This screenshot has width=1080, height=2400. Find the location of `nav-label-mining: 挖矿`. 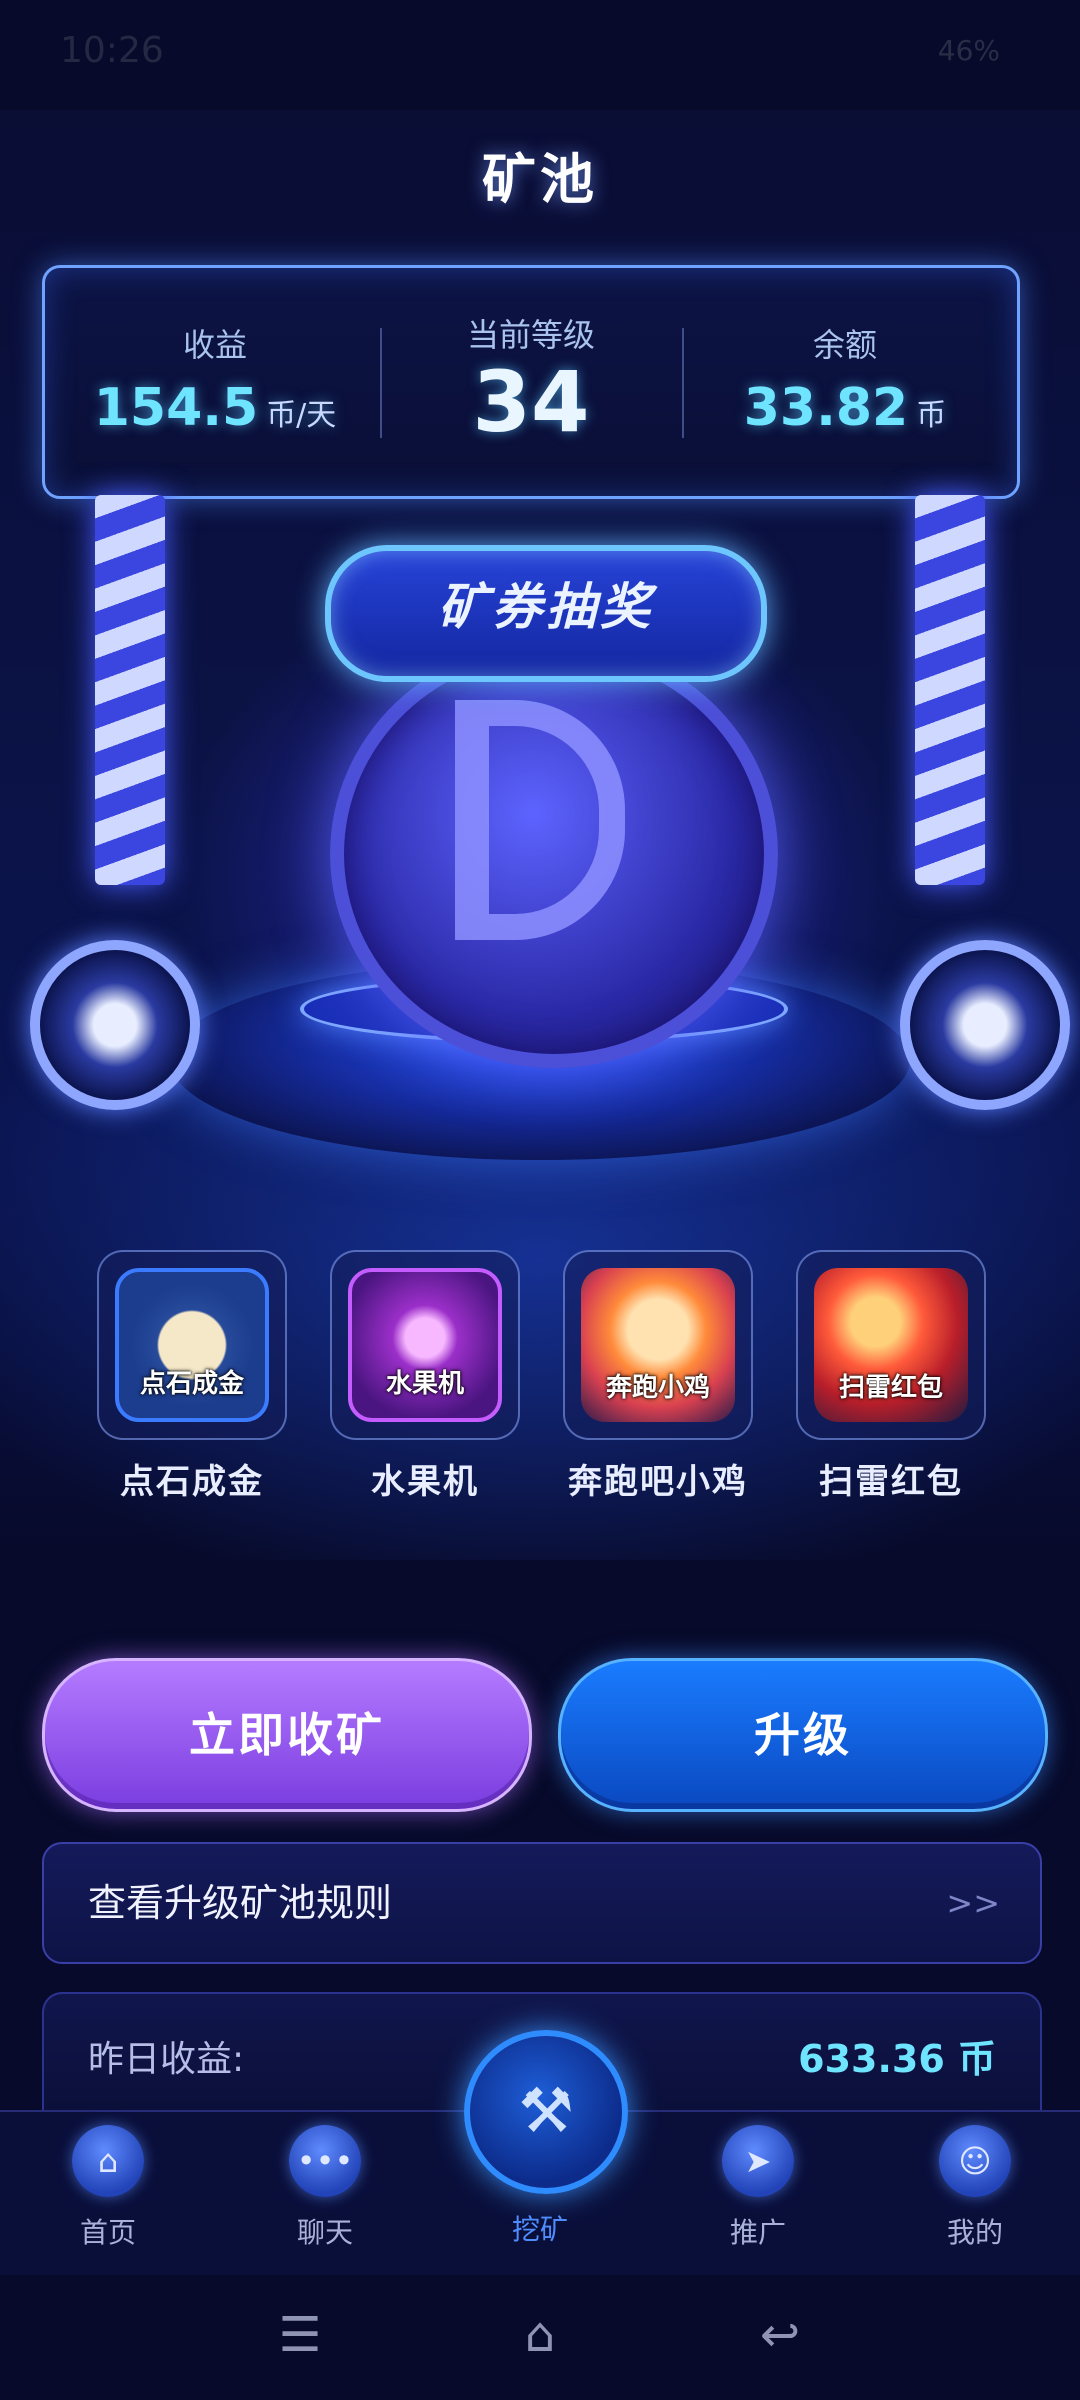

nav-label-mining: 挖矿 is located at coordinates (540, 2228).